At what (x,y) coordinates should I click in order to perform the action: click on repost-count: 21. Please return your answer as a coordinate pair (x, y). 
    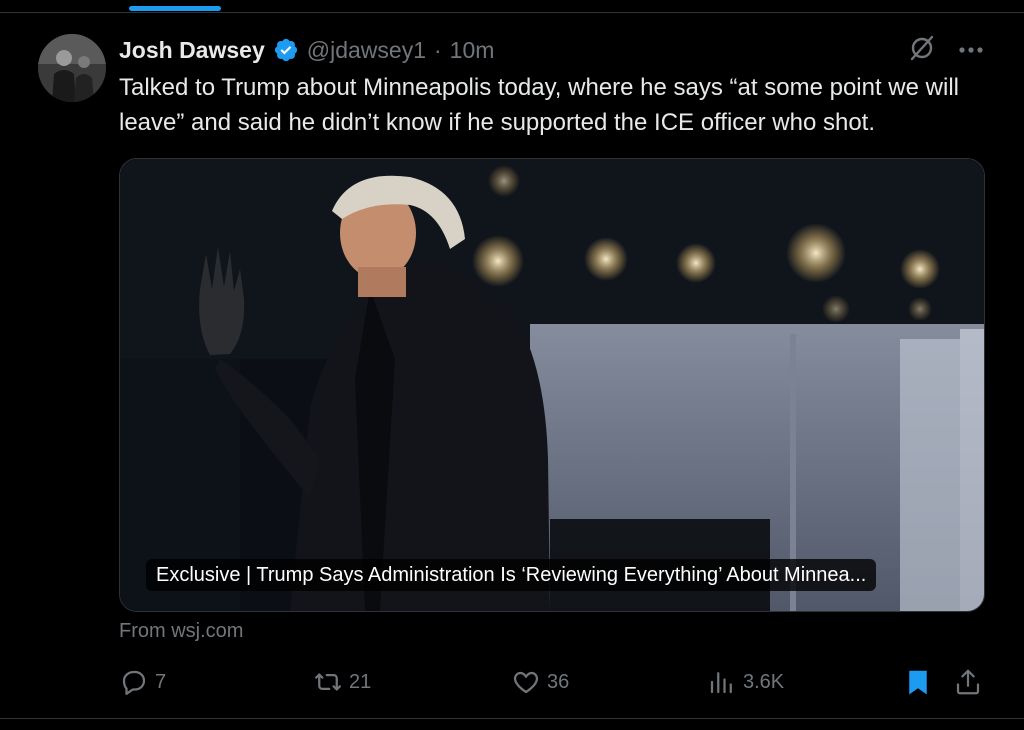
    Looking at the image, I should click on (360, 681).